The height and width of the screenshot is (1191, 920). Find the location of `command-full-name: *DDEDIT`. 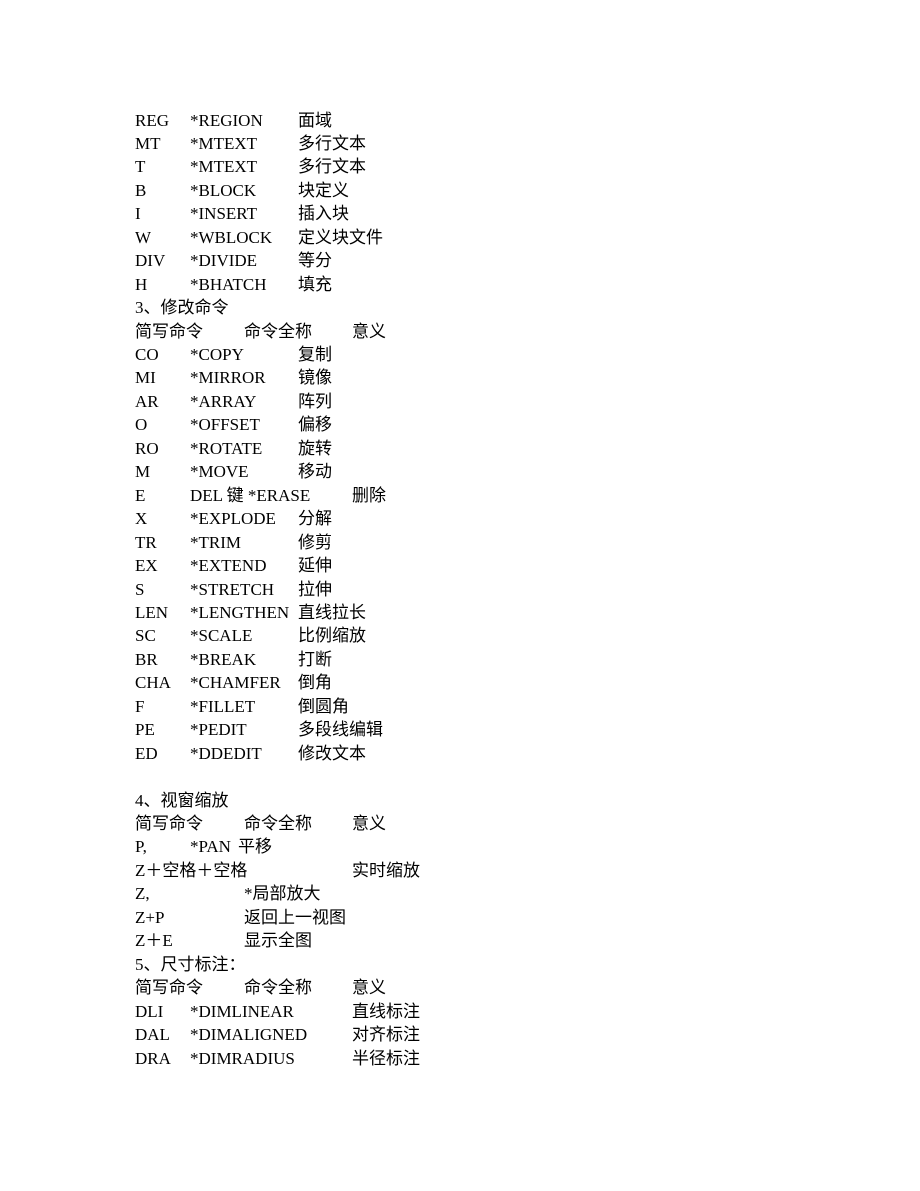

command-full-name: *DDEDIT is located at coordinates (226, 753).